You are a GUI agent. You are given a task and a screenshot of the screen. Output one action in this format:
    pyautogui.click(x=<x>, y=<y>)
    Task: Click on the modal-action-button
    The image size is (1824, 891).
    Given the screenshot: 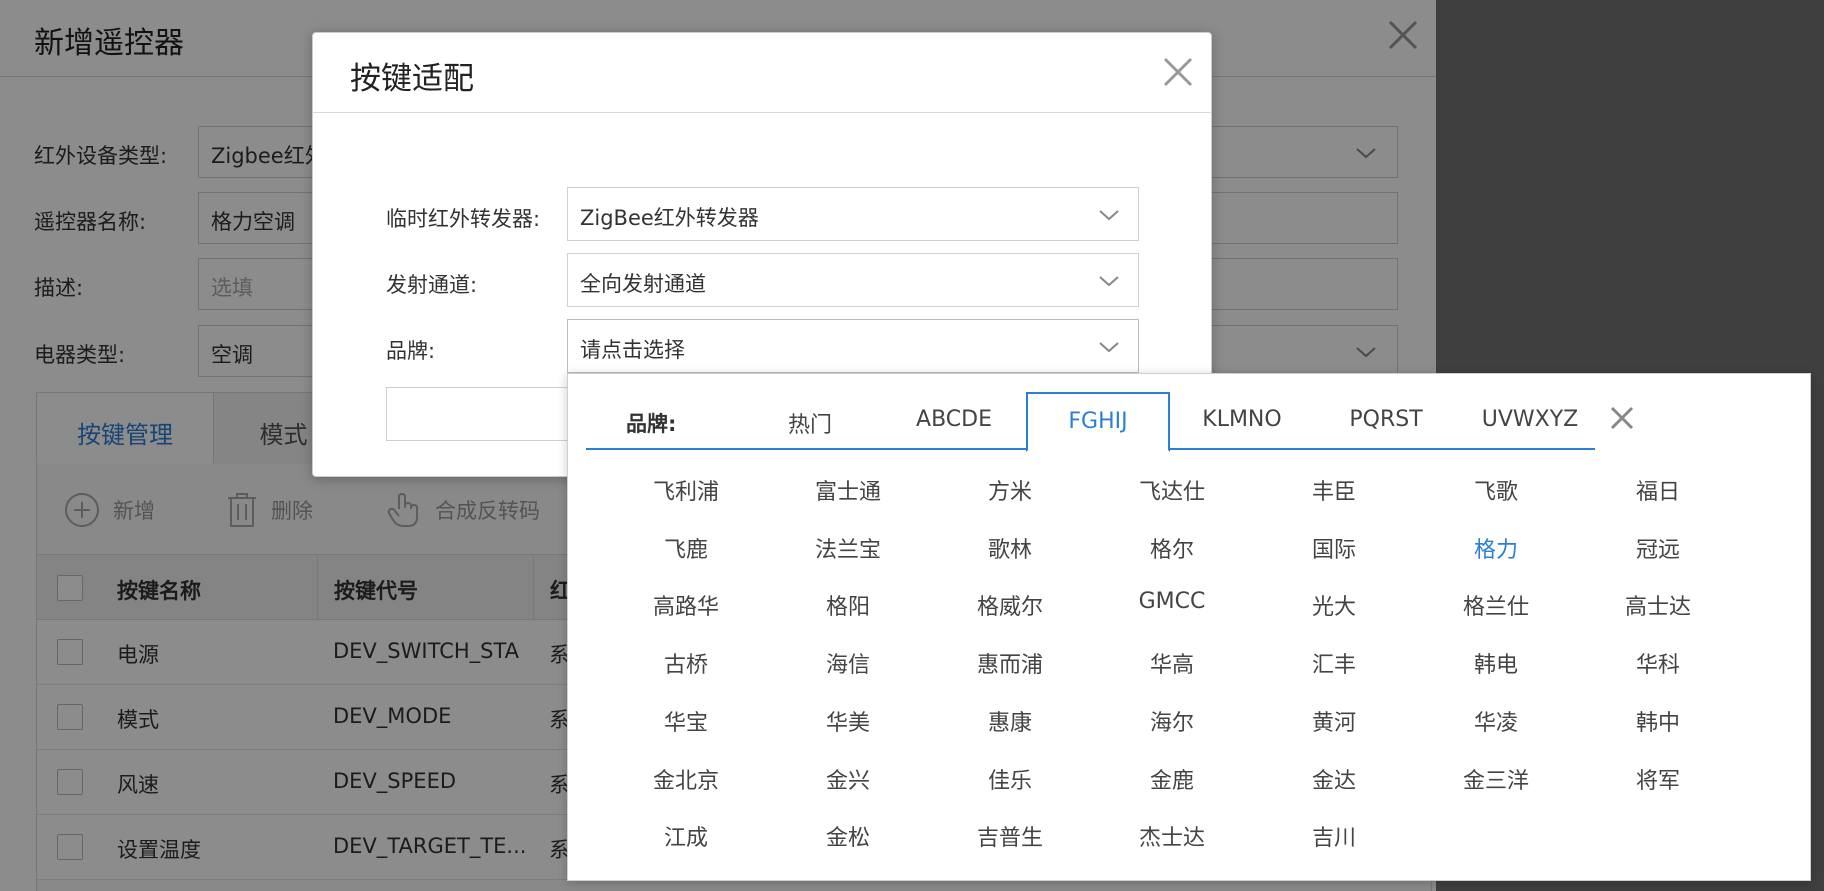 What is the action you would take?
    pyautogui.click(x=486, y=414)
    